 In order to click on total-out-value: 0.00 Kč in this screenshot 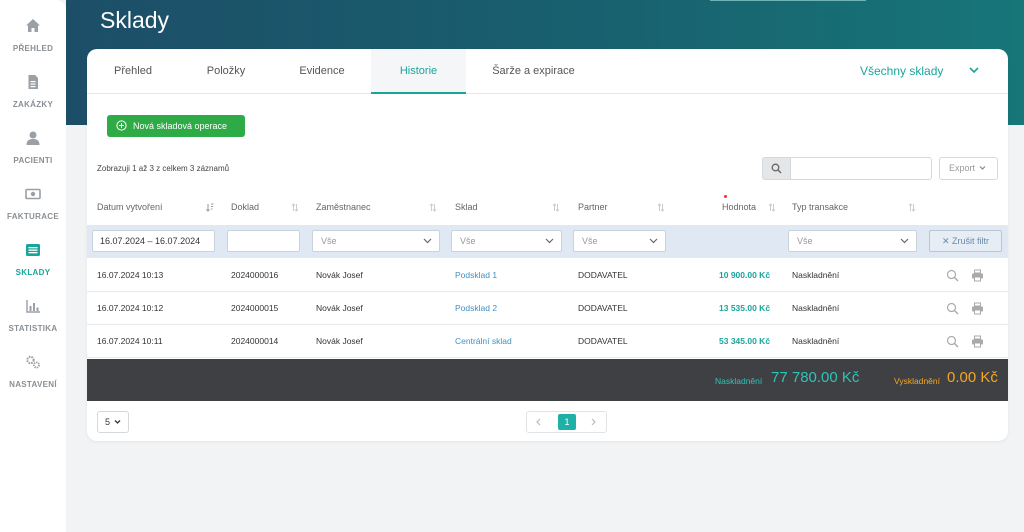, I will do `click(972, 377)`.